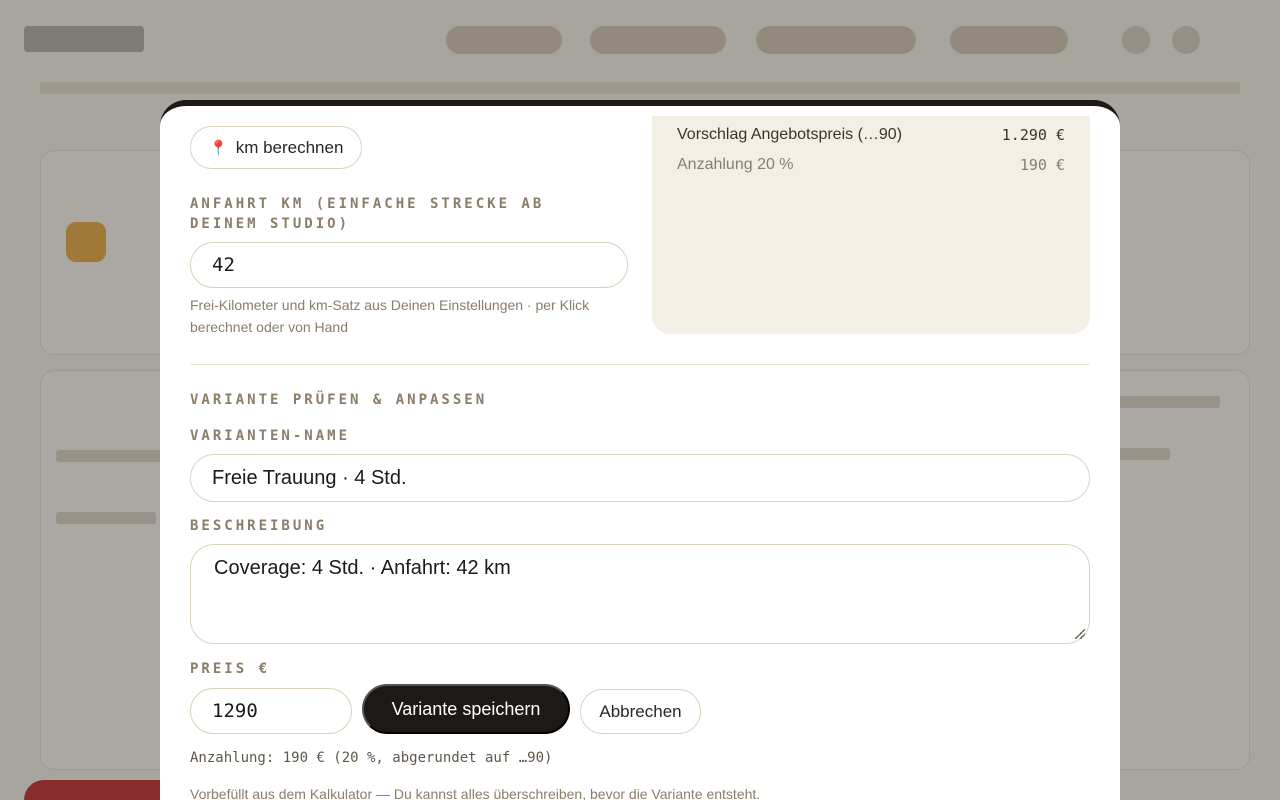  I want to click on variant-name-value: Freie Trauung · 4 Std., so click(309, 477).